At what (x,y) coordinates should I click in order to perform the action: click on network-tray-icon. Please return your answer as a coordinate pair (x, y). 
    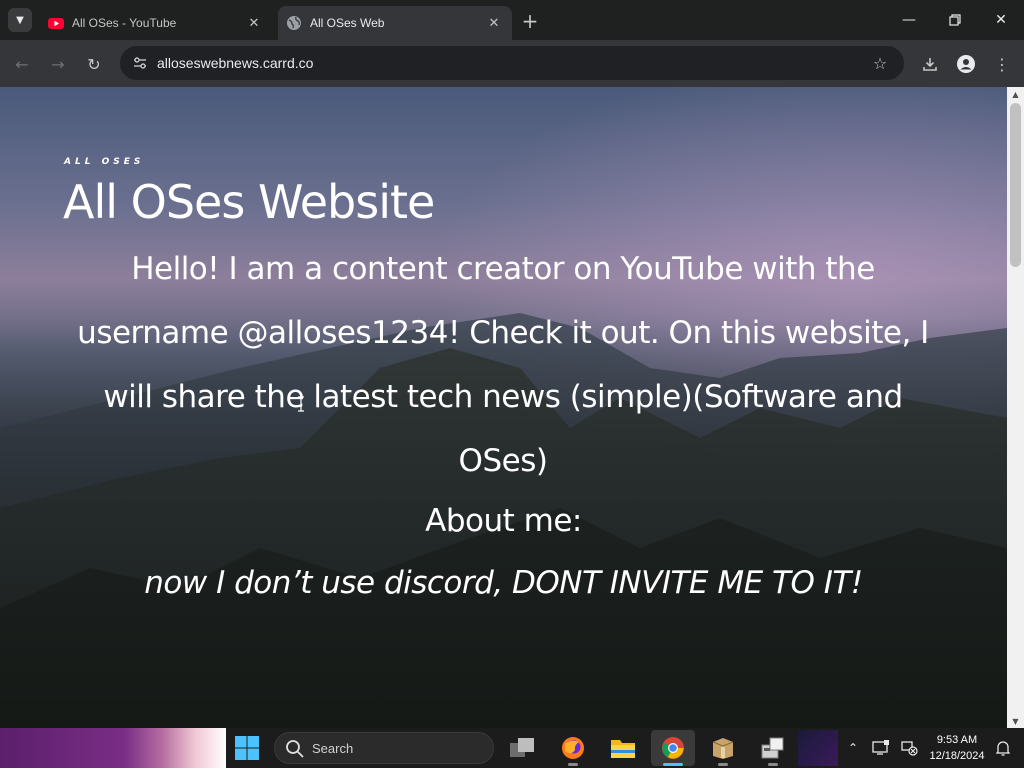
    Looking at the image, I should click on (909, 748).